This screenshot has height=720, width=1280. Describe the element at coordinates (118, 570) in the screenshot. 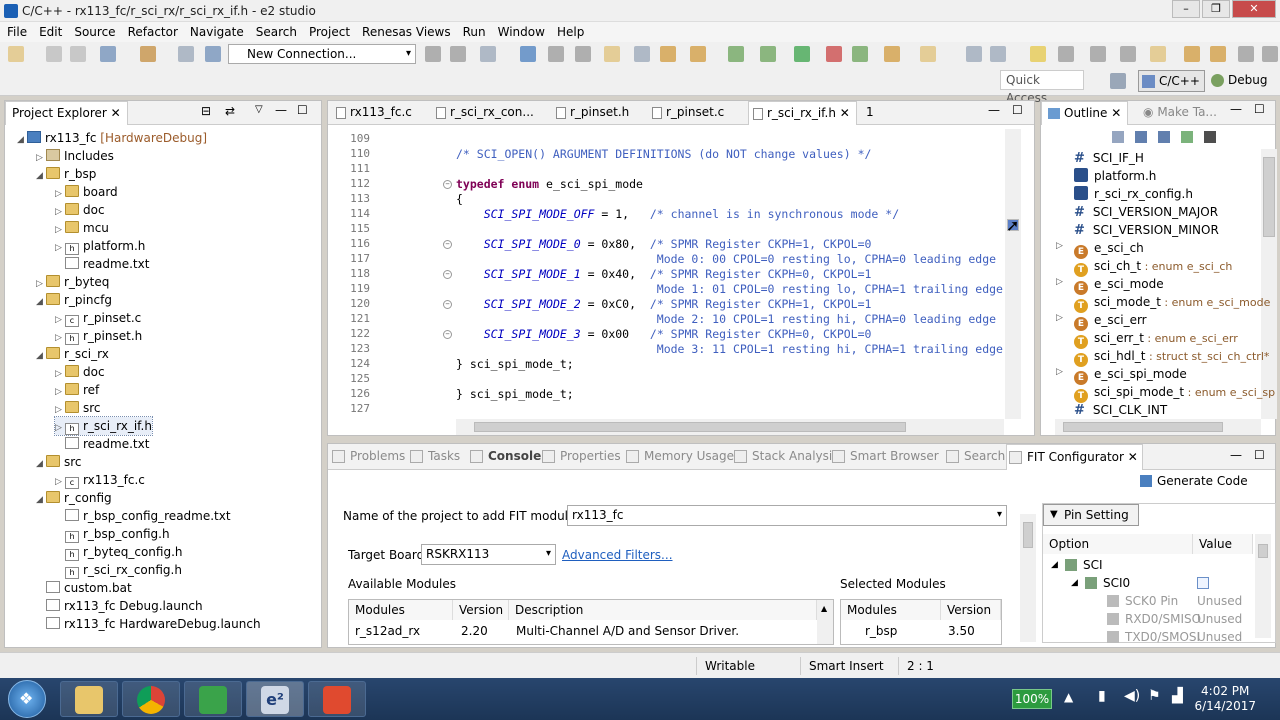

I see `tree-item-r-sci-rx-config-h: h r_sci_rx_config.h` at that location.